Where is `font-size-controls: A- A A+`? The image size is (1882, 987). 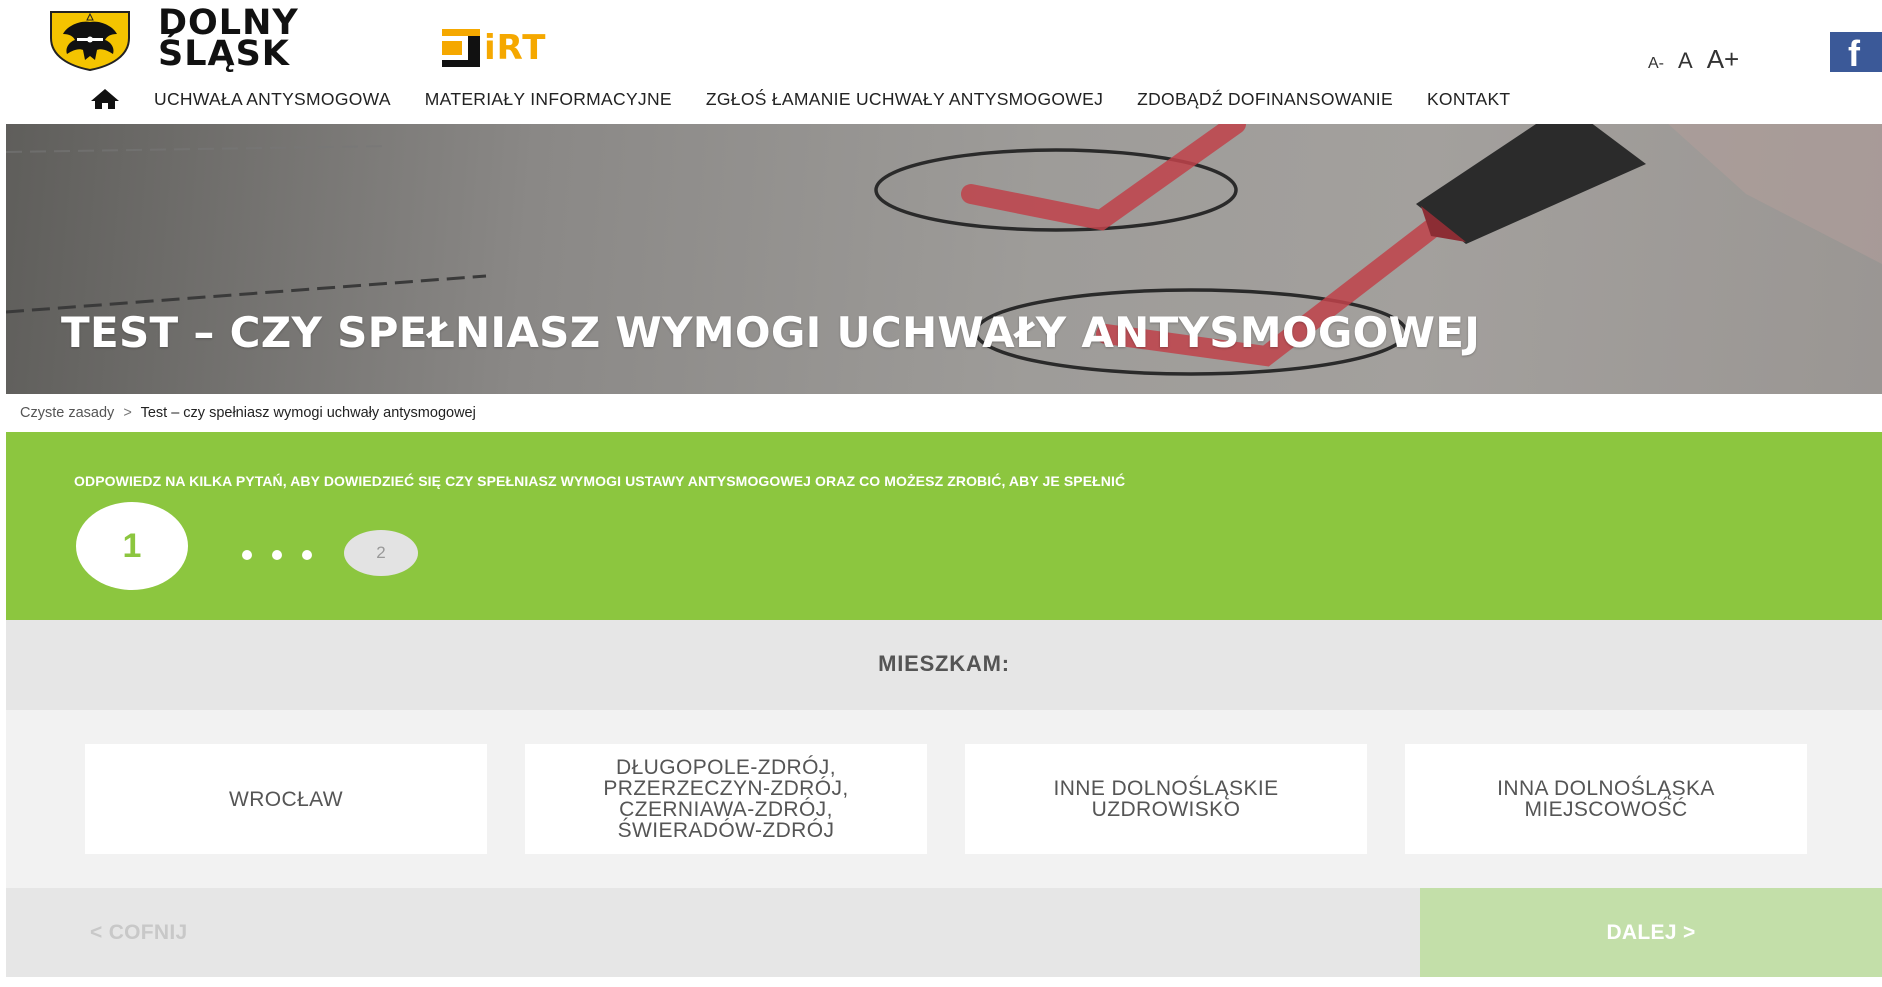 font-size-controls: A- A A+ is located at coordinates (1693, 59).